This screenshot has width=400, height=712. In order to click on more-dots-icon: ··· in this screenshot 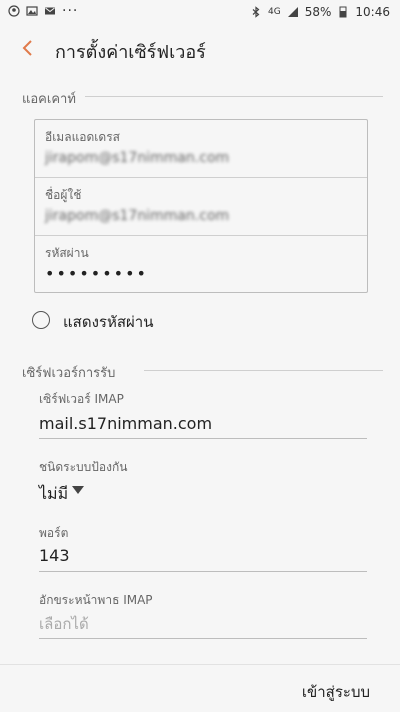, I will do `click(70, 11)`.